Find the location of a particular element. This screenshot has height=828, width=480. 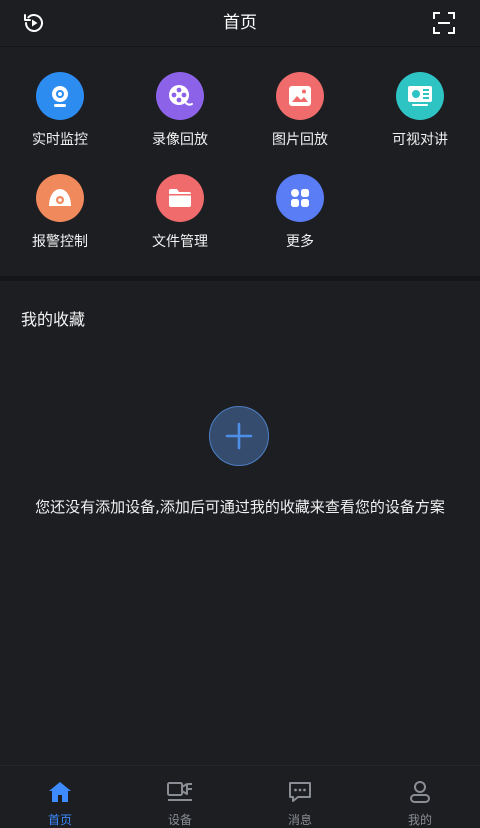

plus-icon is located at coordinates (239, 436).